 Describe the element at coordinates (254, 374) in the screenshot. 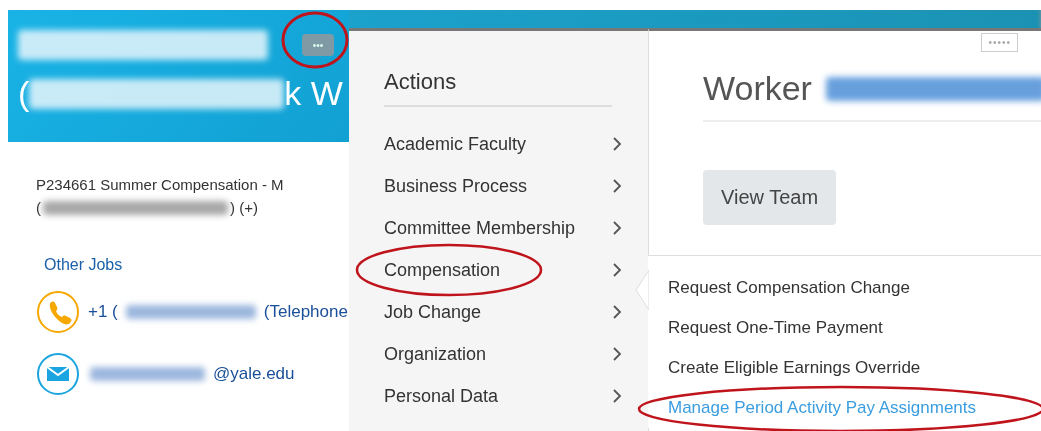

I see `email-text: @yale.edu` at that location.